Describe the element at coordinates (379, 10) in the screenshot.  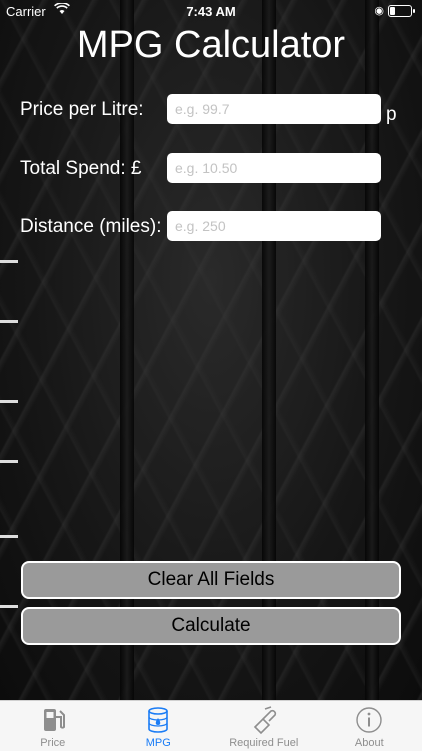
I see `orientation-lock-icon: ◉` at that location.